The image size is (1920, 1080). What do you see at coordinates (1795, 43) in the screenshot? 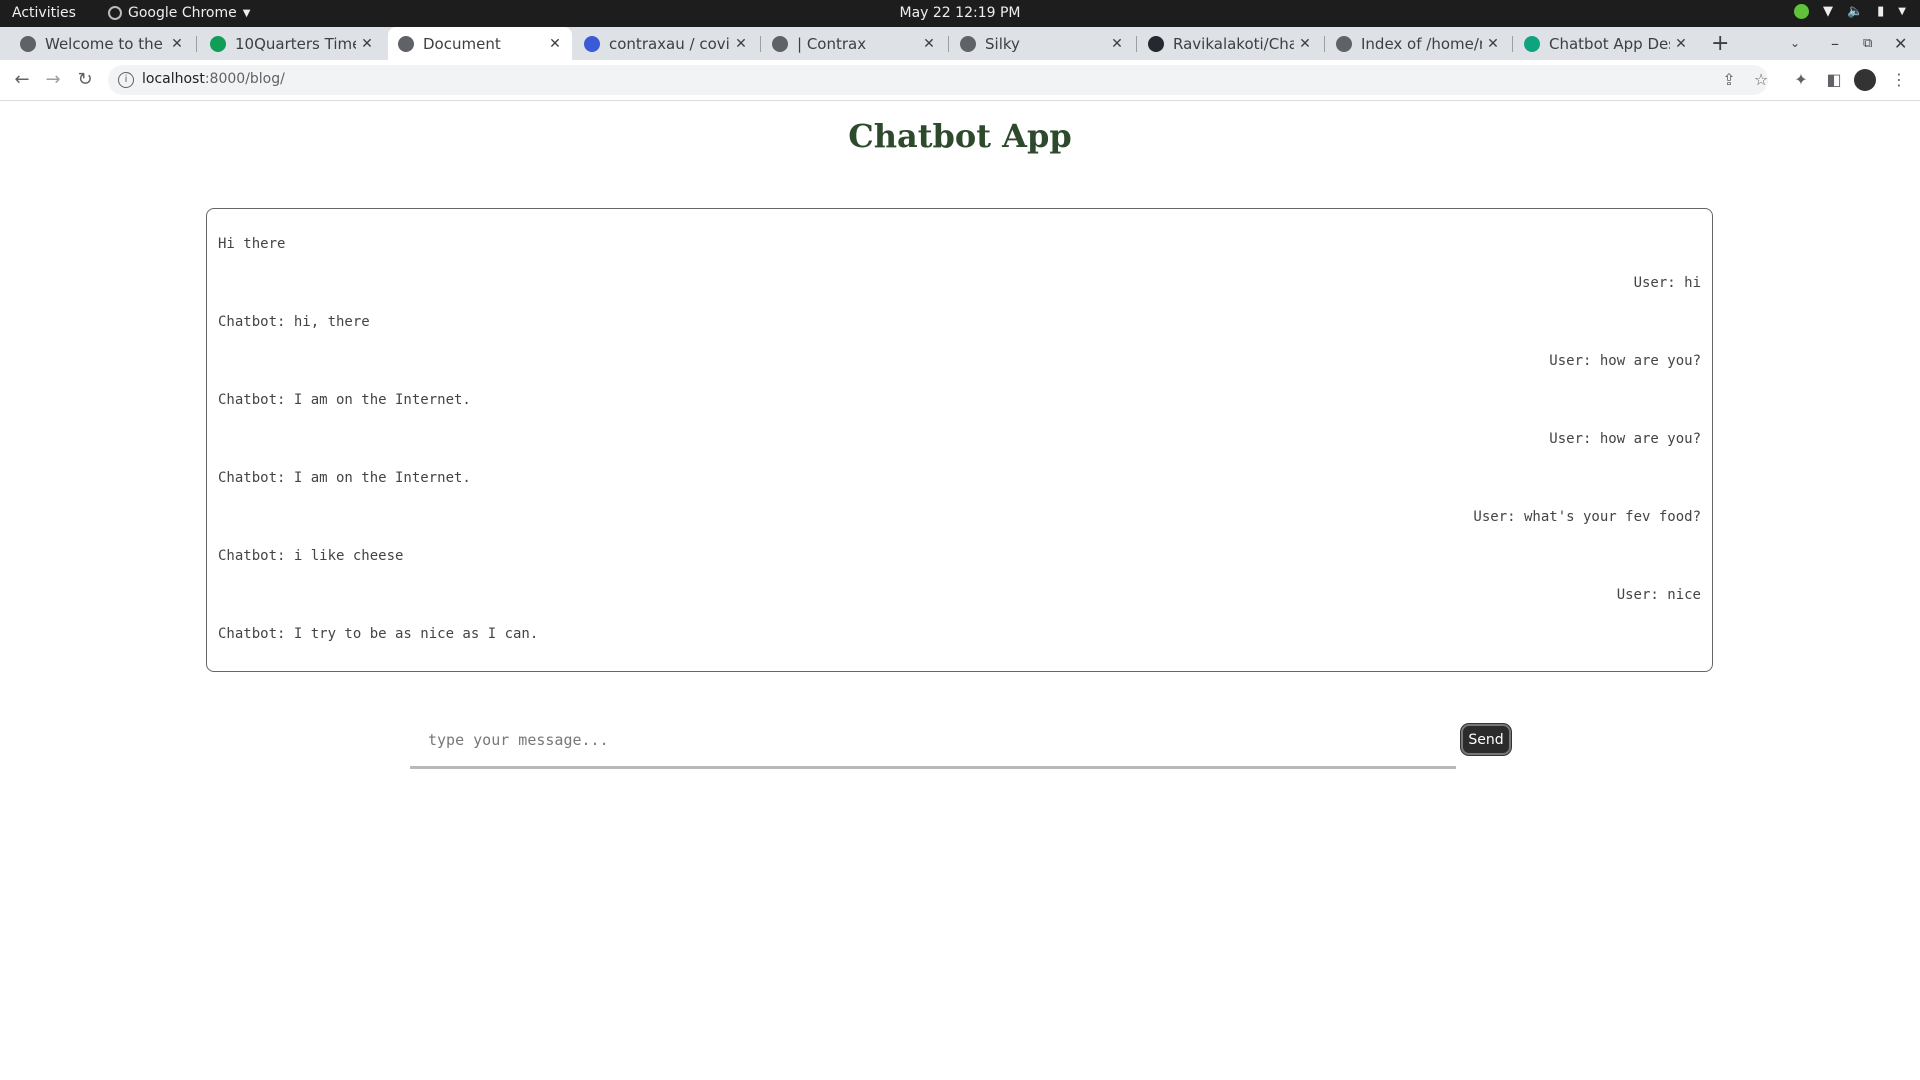
I see `tab-search-icon: ⌄` at bounding box center [1795, 43].